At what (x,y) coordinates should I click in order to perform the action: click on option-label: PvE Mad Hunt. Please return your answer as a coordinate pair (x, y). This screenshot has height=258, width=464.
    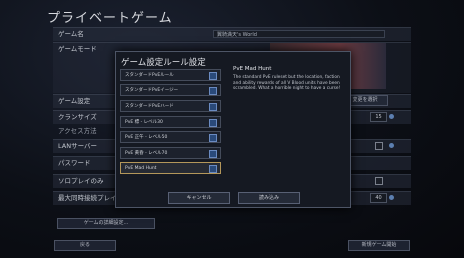
    Looking at the image, I should click on (141, 168).